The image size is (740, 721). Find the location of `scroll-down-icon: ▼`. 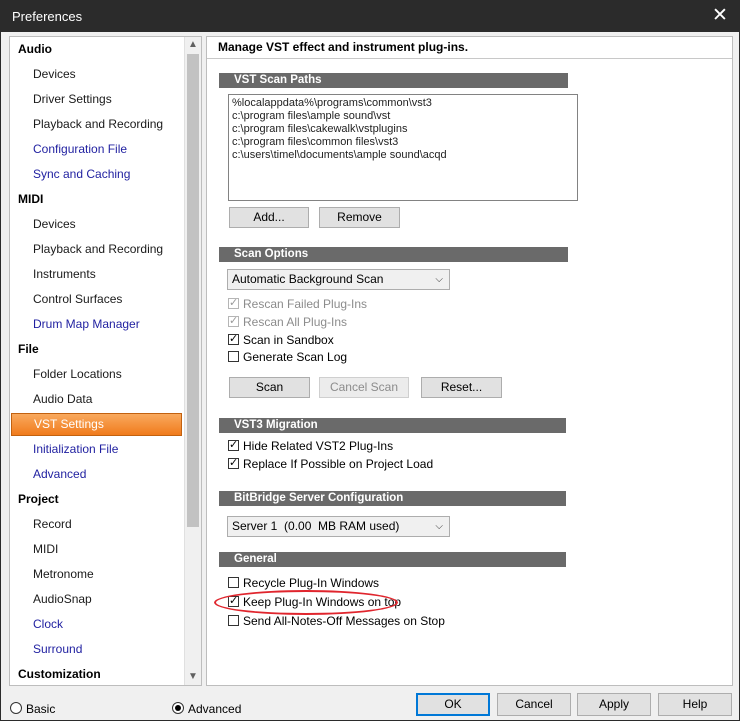

scroll-down-icon: ▼ is located at coordinates (193, 677).